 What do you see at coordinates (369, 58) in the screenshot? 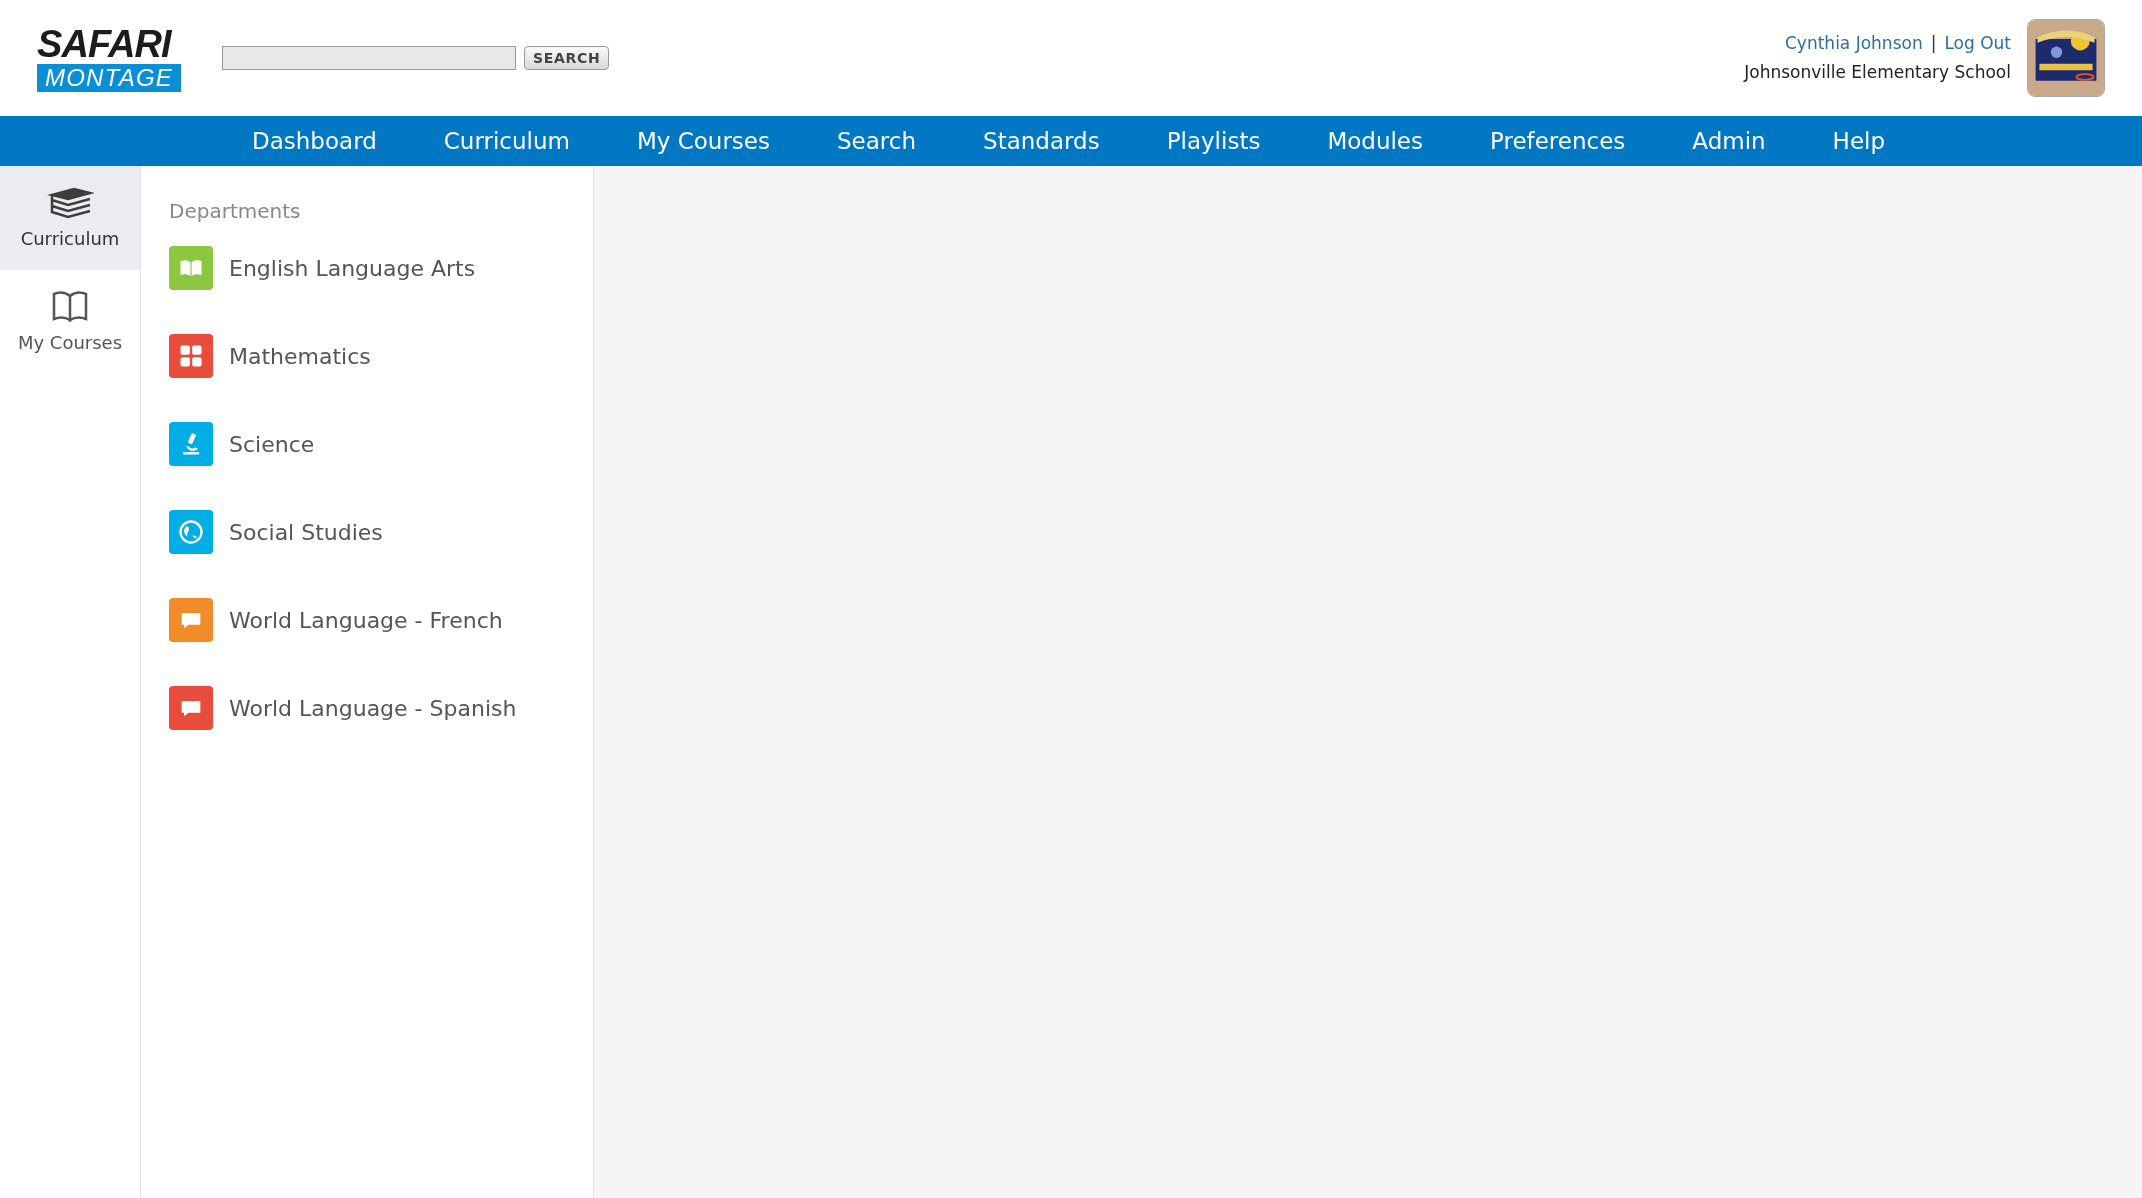
I see `search-field` at bounding box center [369, 58].